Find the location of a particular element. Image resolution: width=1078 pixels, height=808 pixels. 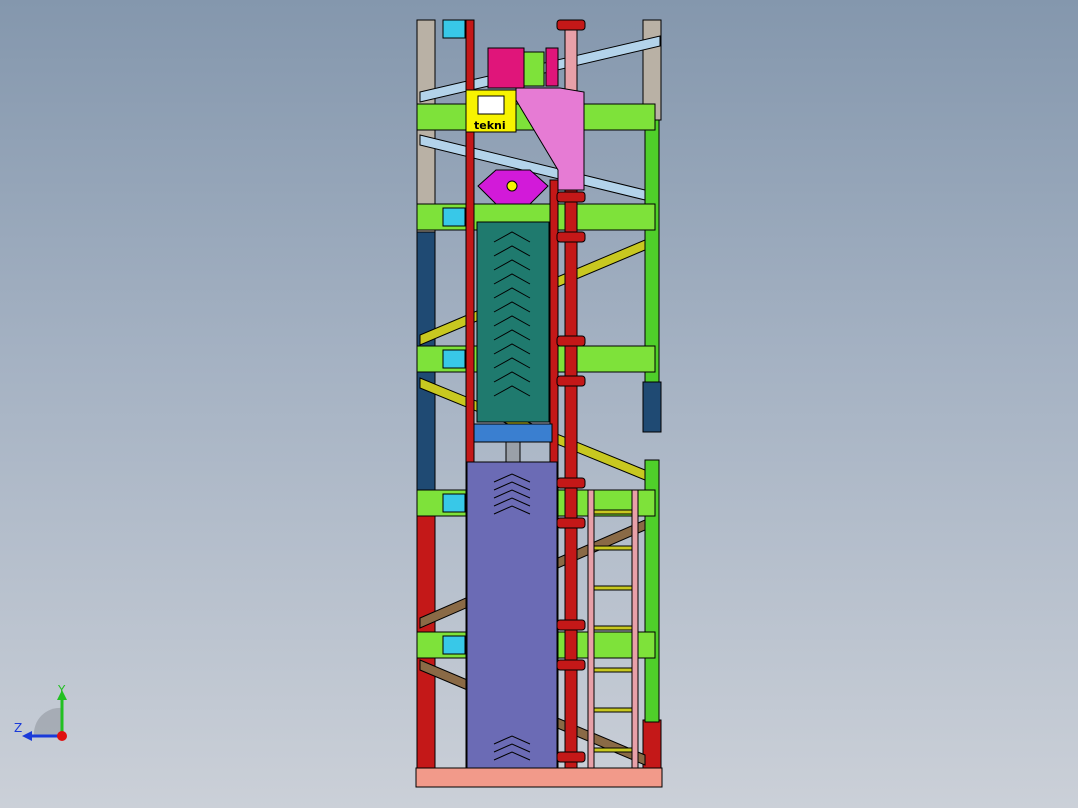

z-axis-arrow is located at coordinates (27, 736).